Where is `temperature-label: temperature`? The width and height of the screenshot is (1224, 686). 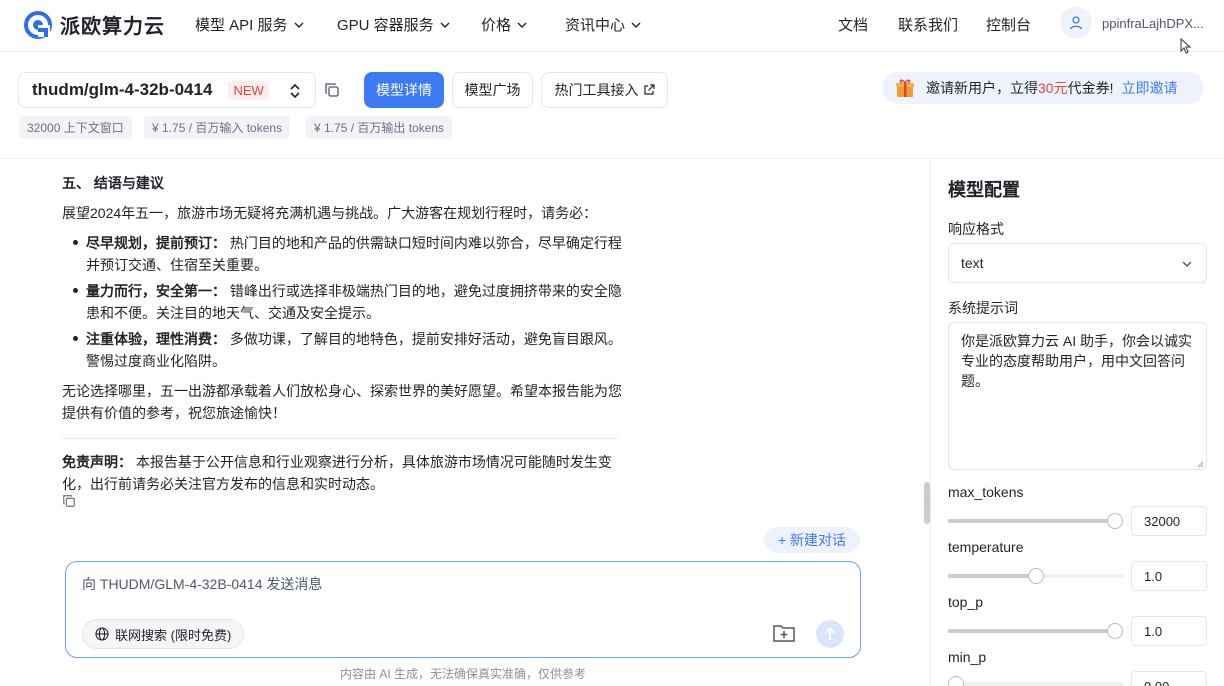 temperature-label: temperature is located at coordinates (986, 547).